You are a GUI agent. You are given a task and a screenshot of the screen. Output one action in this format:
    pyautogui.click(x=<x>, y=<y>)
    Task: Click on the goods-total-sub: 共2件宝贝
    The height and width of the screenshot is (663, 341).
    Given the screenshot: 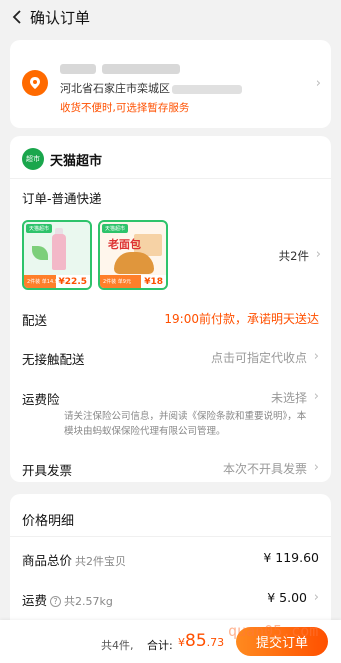 What is the action you would take?
    pyautogui.click(x=101, y=561)
    